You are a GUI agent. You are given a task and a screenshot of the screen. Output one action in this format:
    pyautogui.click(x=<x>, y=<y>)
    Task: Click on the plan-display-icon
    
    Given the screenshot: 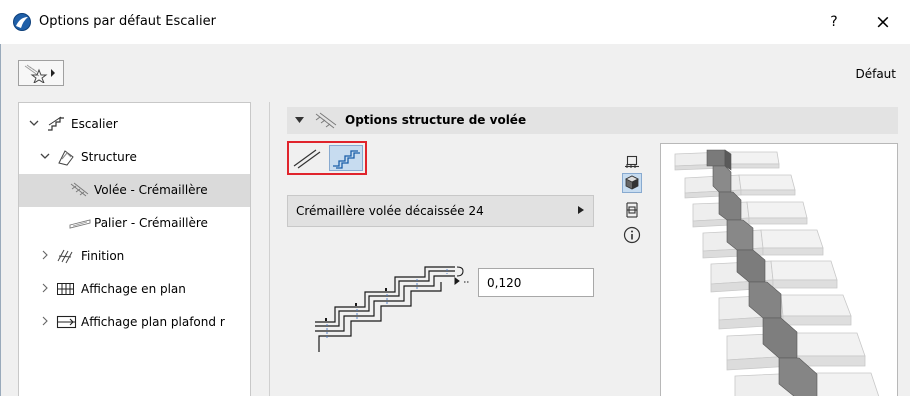 What is the action you would take?
    pyautogui.click(x=66, y=289)
    